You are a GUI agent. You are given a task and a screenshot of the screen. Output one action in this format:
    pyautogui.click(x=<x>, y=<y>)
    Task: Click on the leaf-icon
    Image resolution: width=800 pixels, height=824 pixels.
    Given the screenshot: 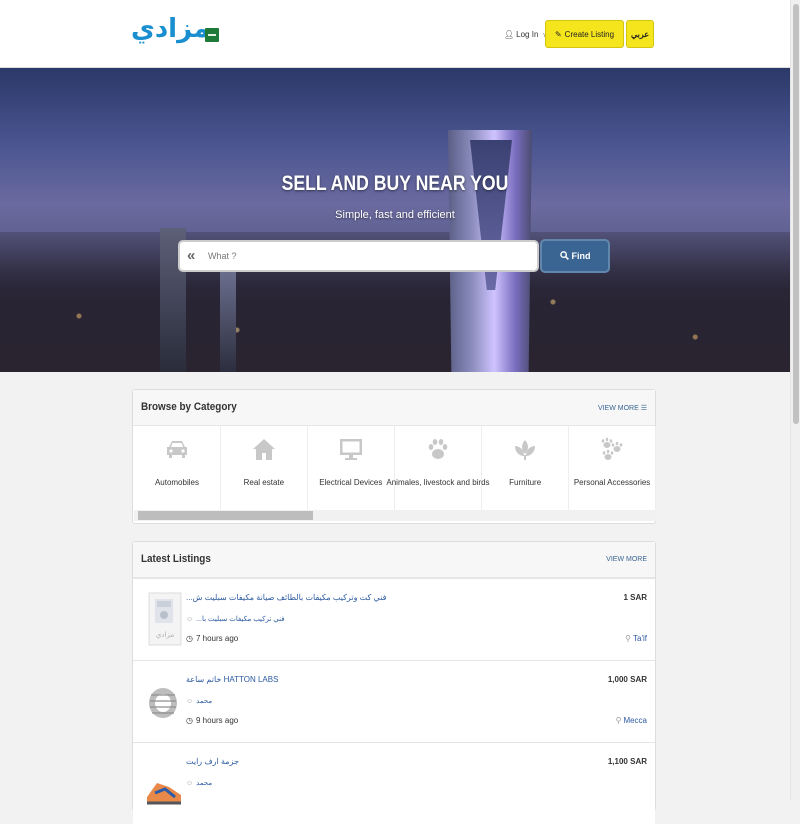 What is the action you would take?
    pyautogui.click(x=525, y=449)
    